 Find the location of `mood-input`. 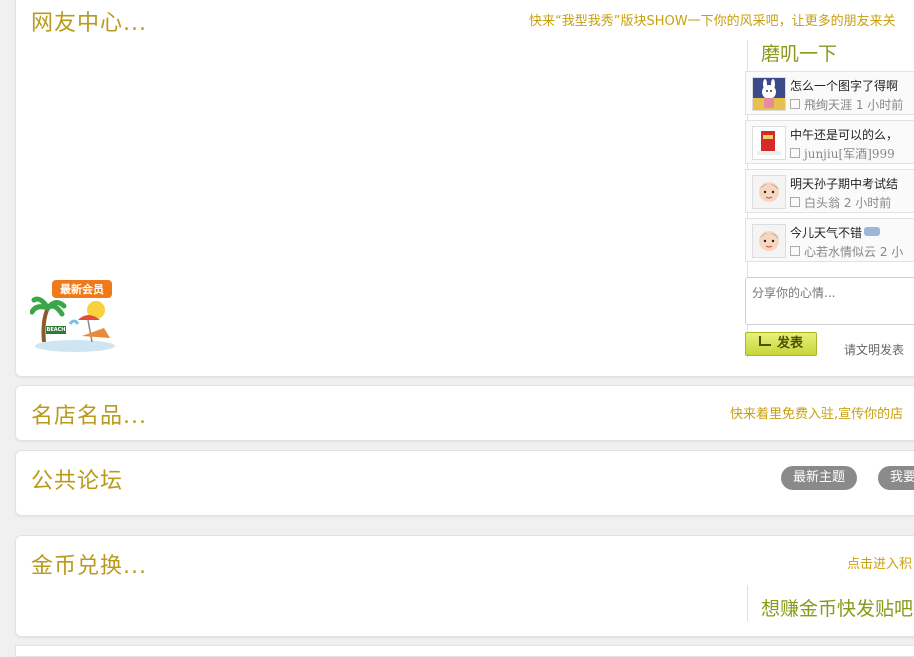

mood-input is located at coordinates (830, 304).